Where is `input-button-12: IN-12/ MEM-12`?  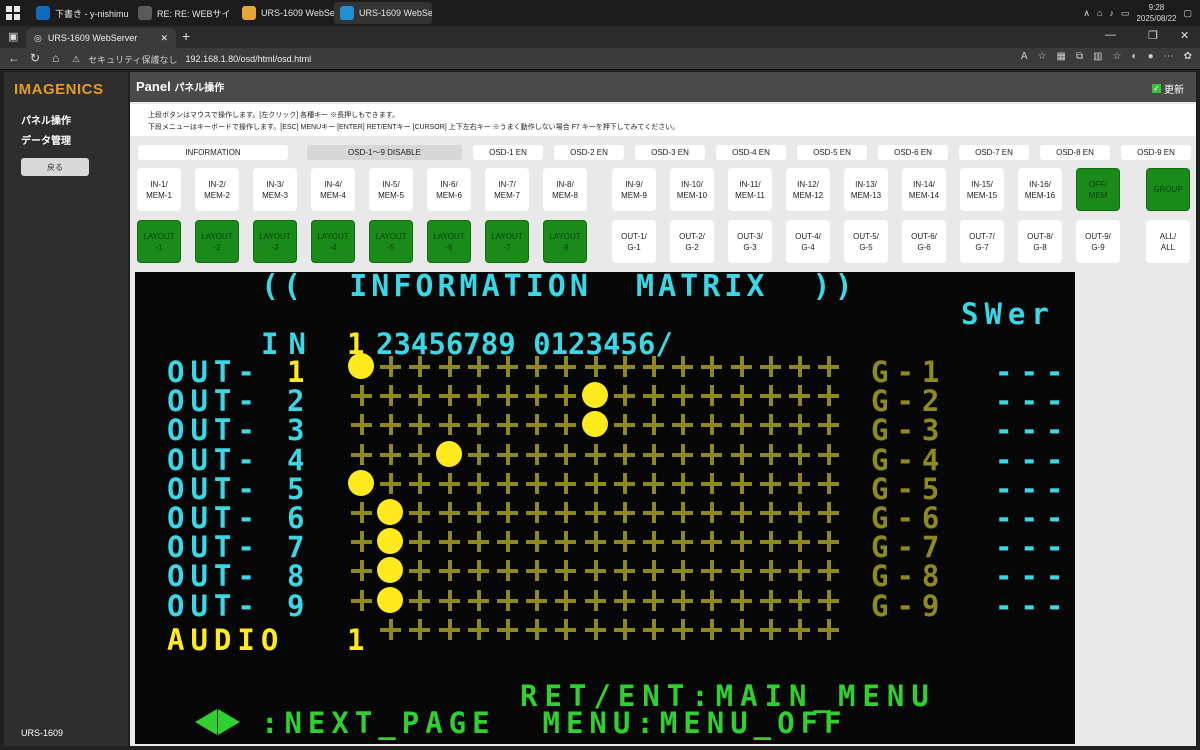
input-button-12: IN-12/ MEM-12 is located at coordinates (808, 189).